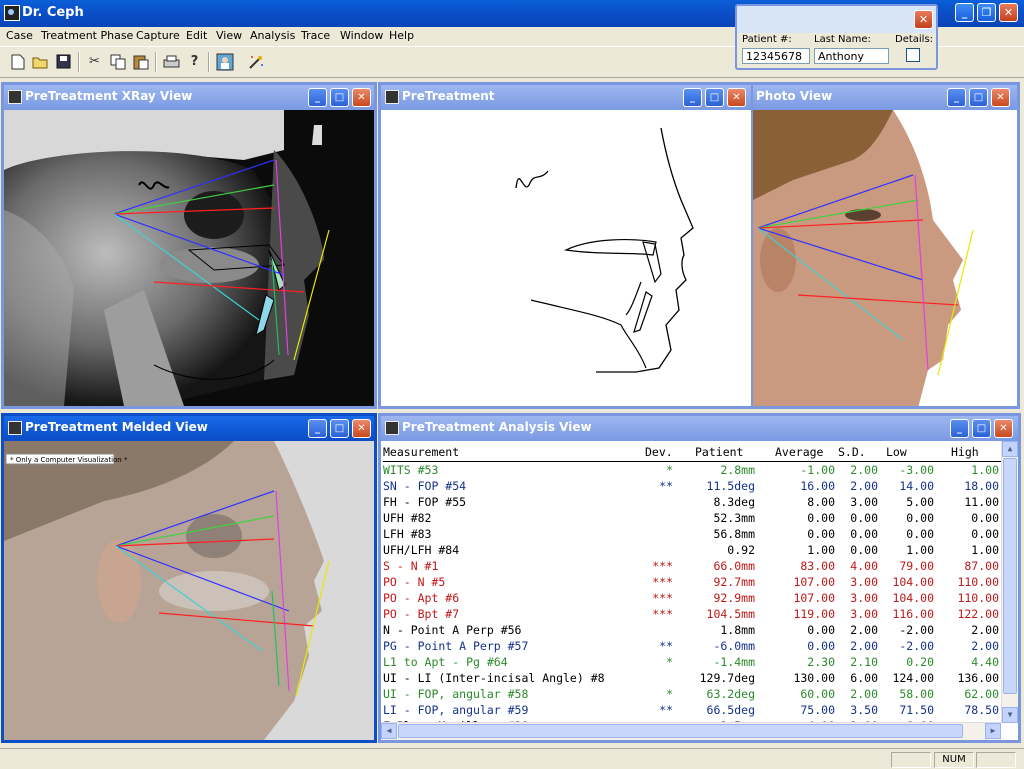 The width and height of the screenshot is (1024, 769). What do you see at coordinates (864, 710) in the screenshot?
I see `cell-sd: 3.50` at bounding box center [864, 710].